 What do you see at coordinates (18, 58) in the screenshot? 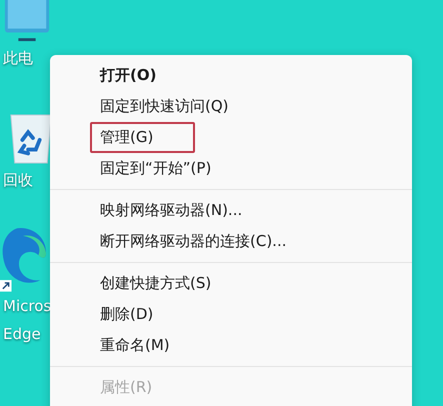
I see `icon-label: 此电` at bounding box center [18, 58].